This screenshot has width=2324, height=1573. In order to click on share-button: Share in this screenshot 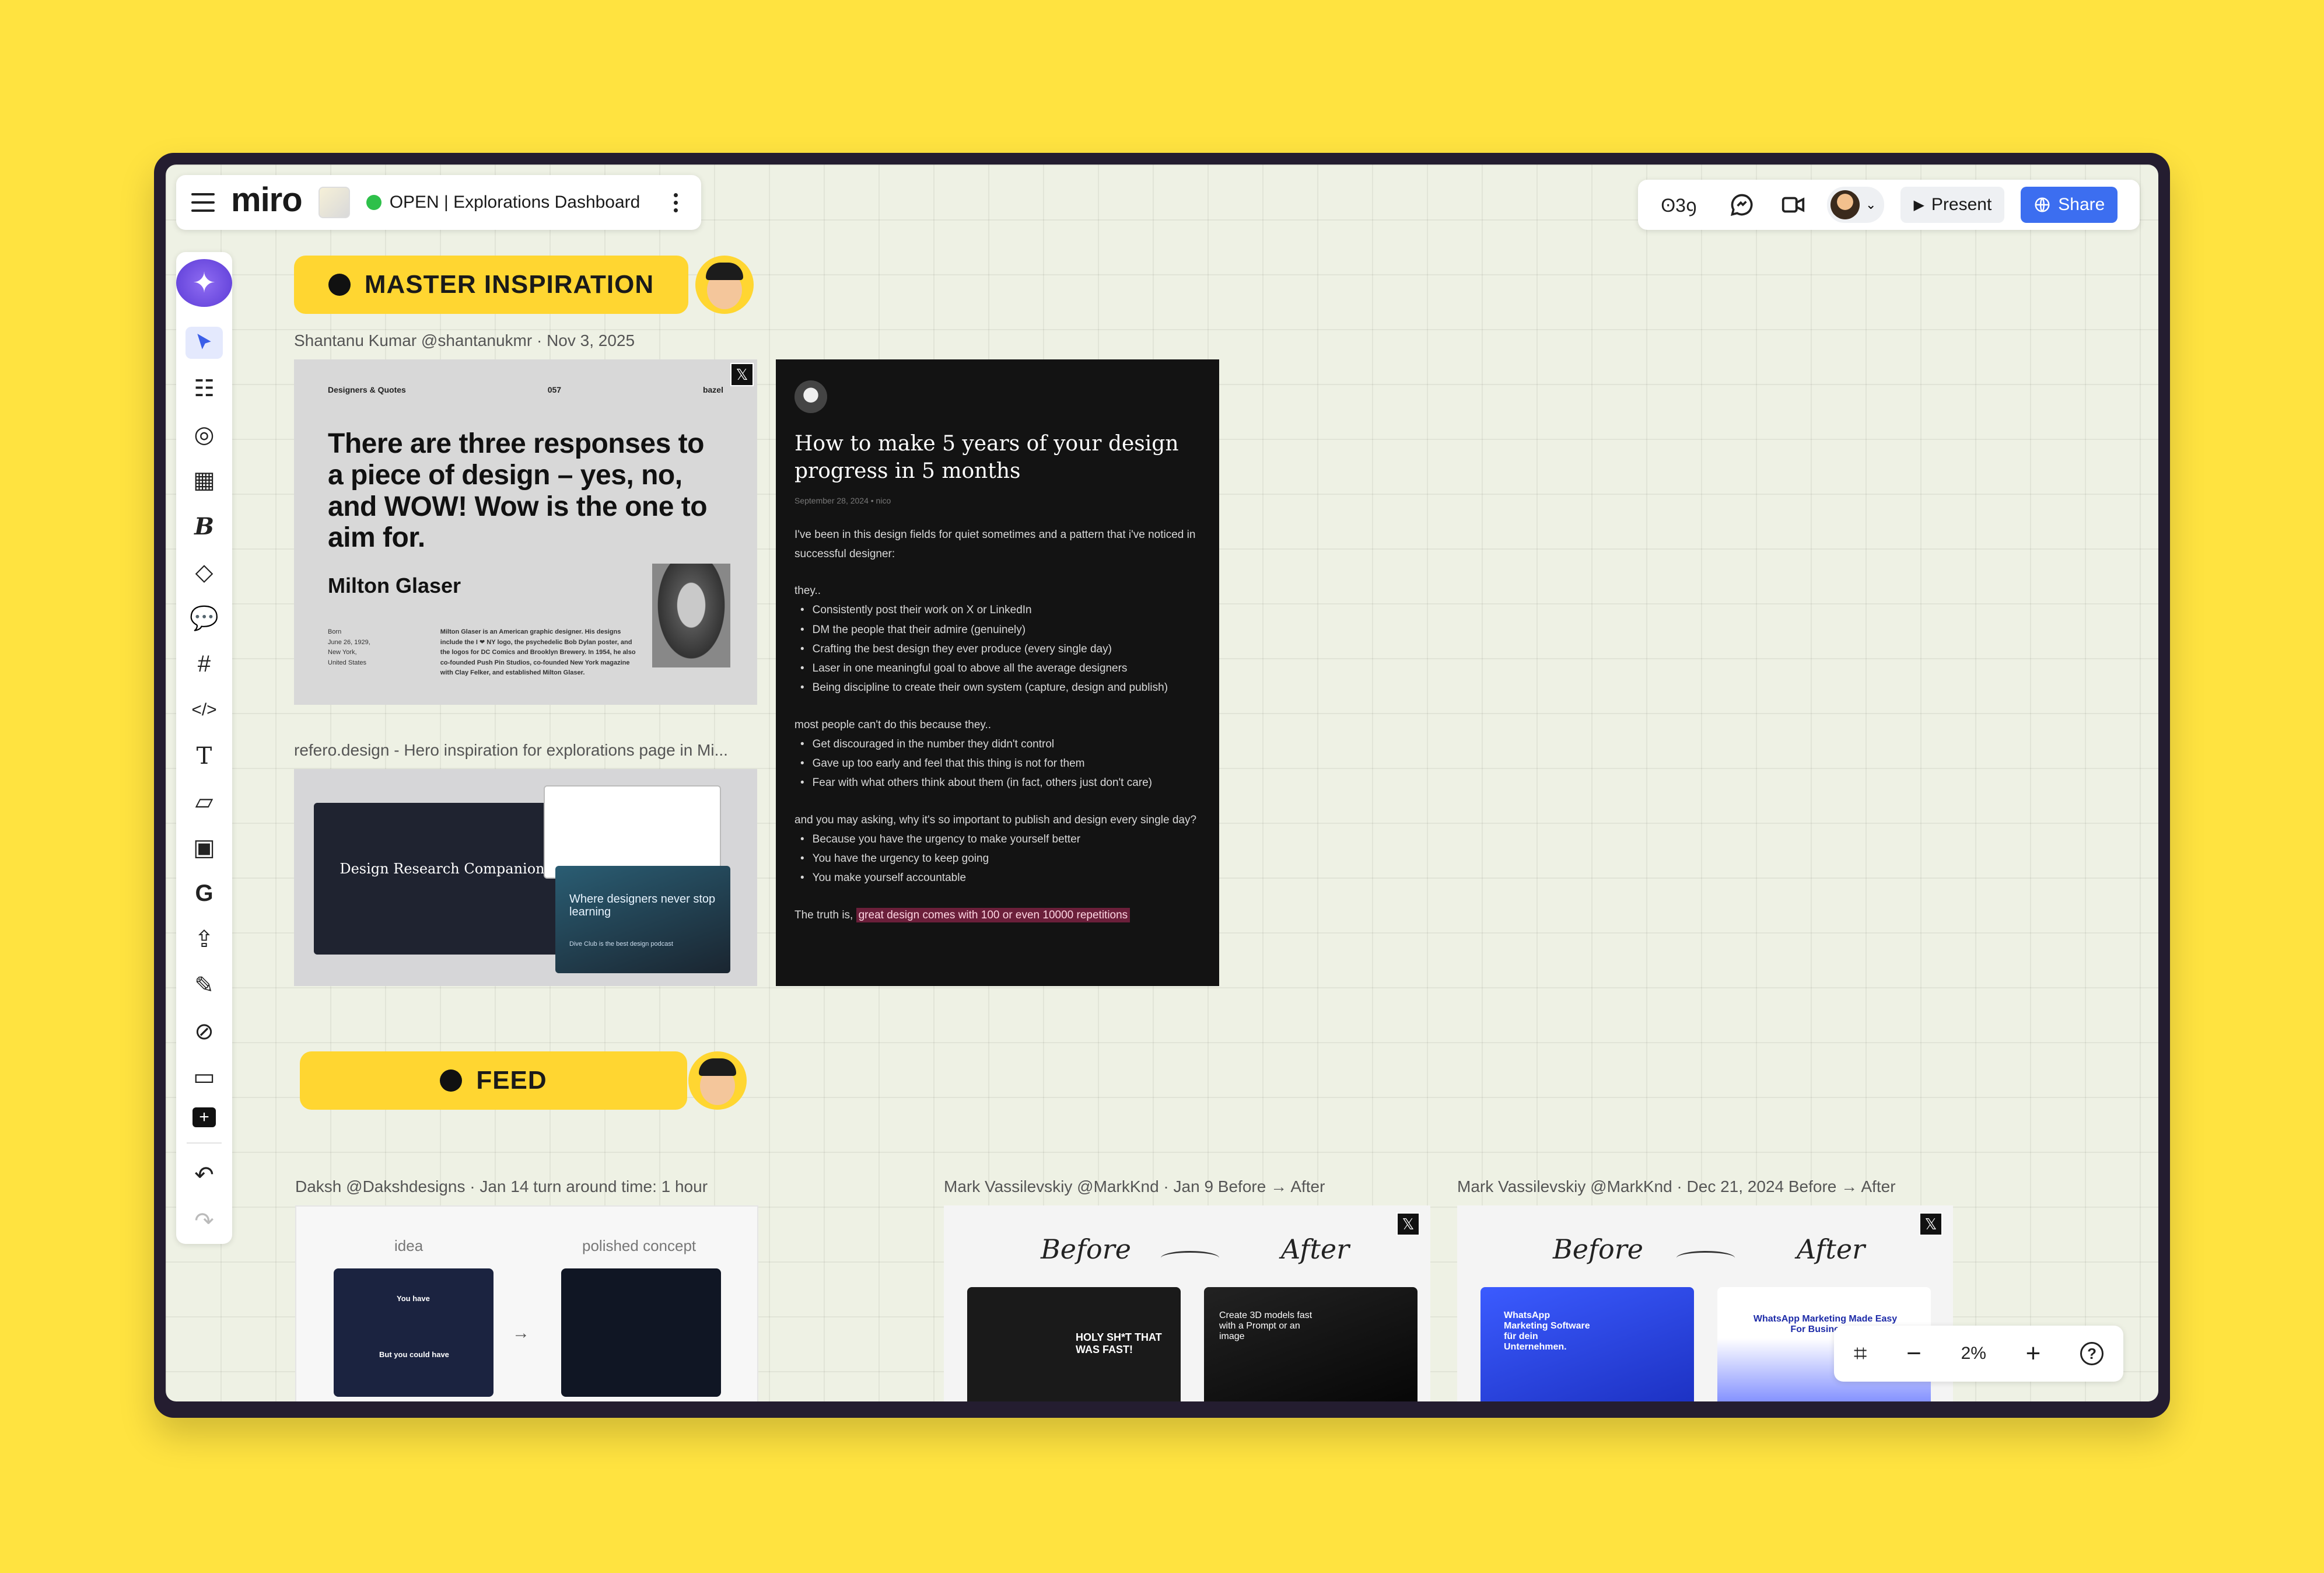, I will do `click(2069, 205)`.